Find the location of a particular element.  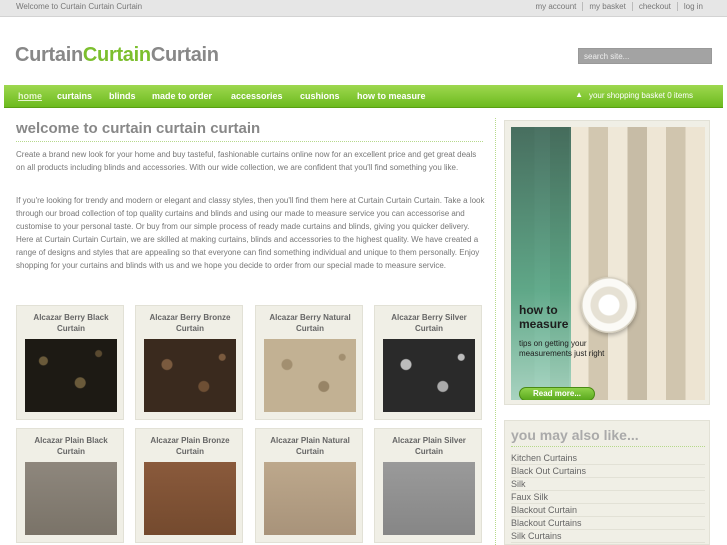

nav-blinds: blinds is located at coordinates (122, 96).